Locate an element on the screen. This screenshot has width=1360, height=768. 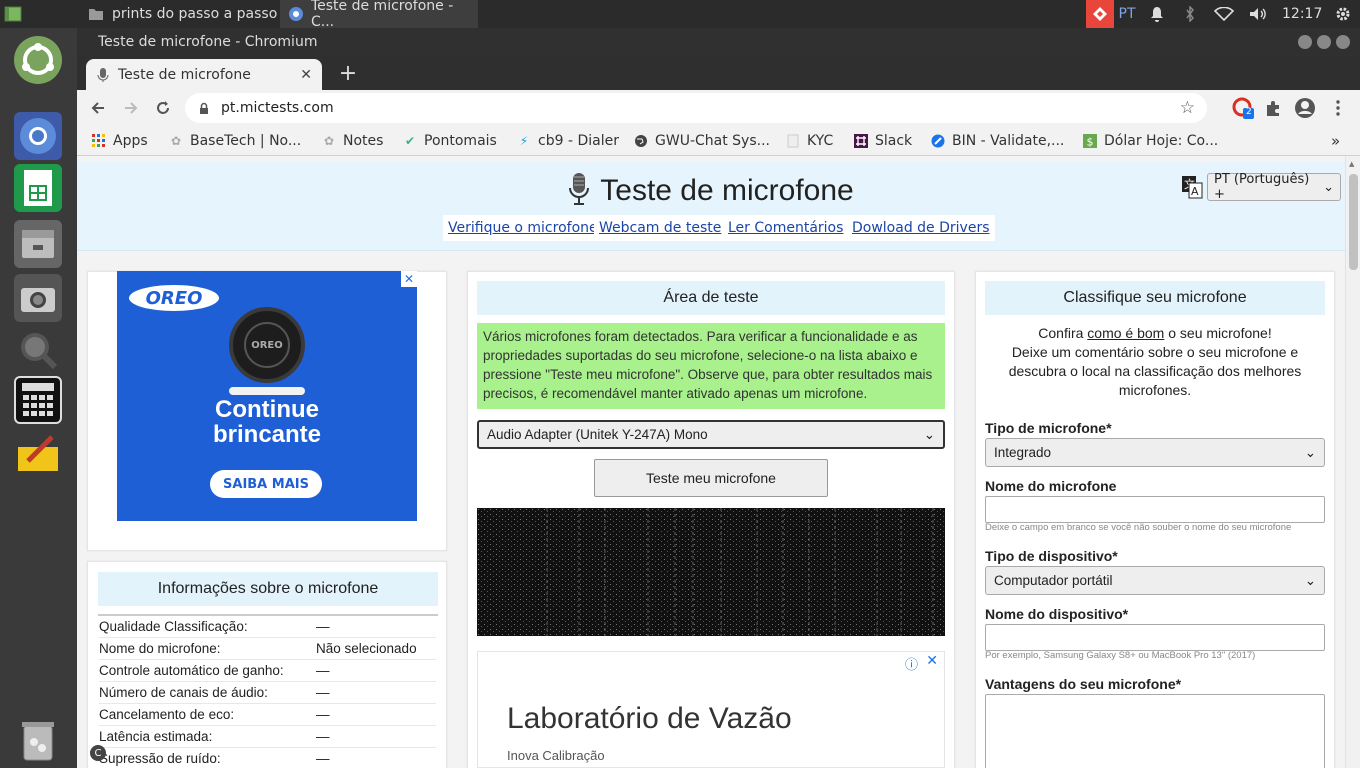
new-tab-button: + is located at coordinates (348, 73).